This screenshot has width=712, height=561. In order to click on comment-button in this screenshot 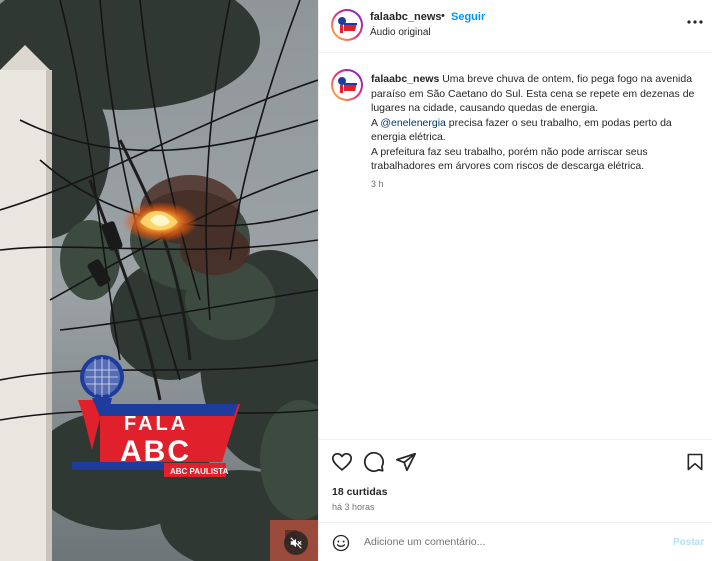, I will do `click(374, 462)`.